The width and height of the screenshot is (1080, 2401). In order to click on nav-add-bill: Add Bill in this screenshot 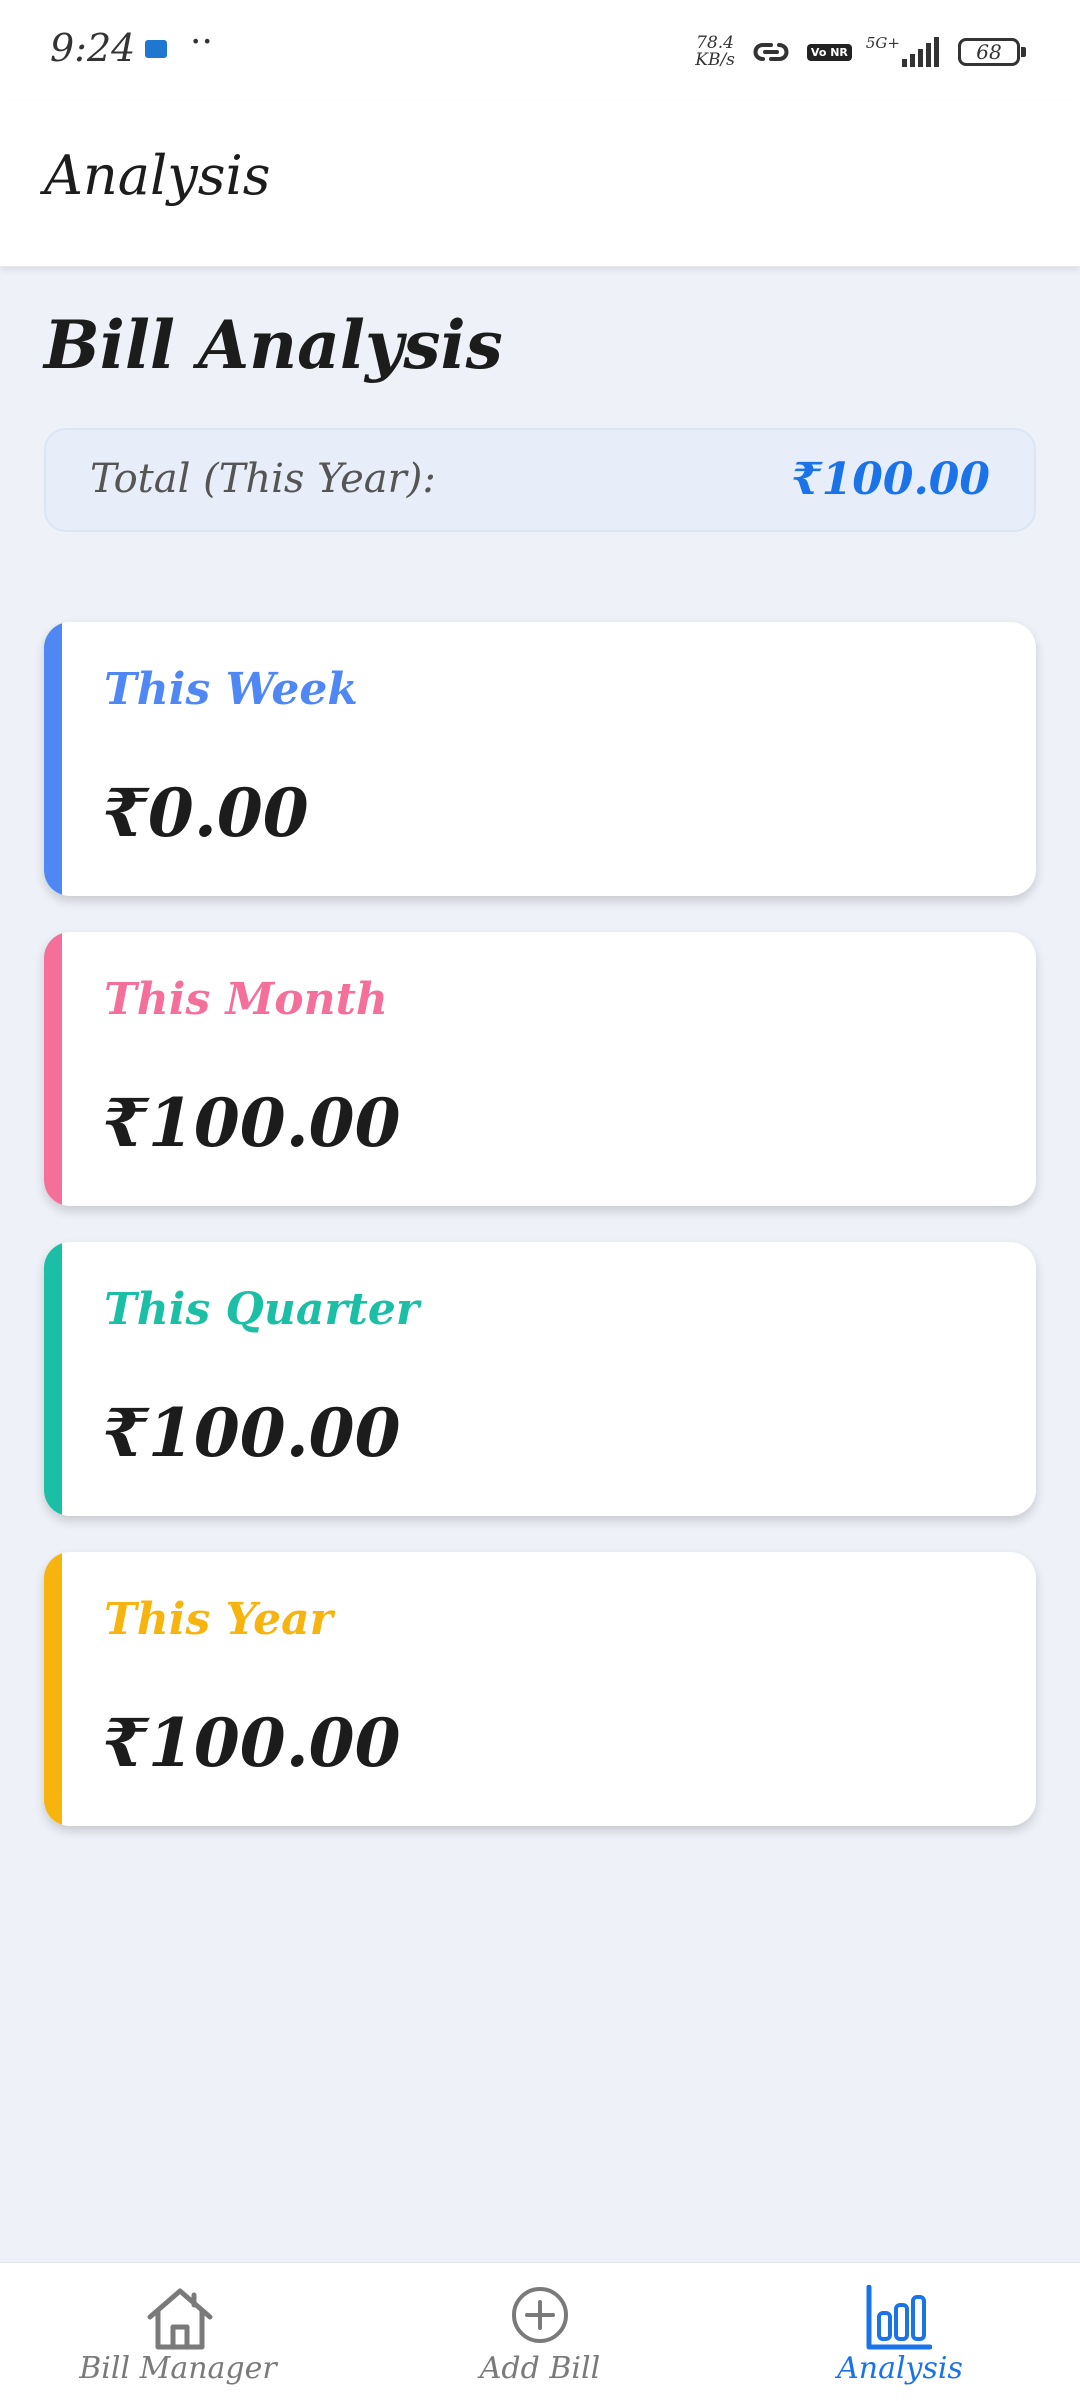, I will do `click(540, 2332)`.